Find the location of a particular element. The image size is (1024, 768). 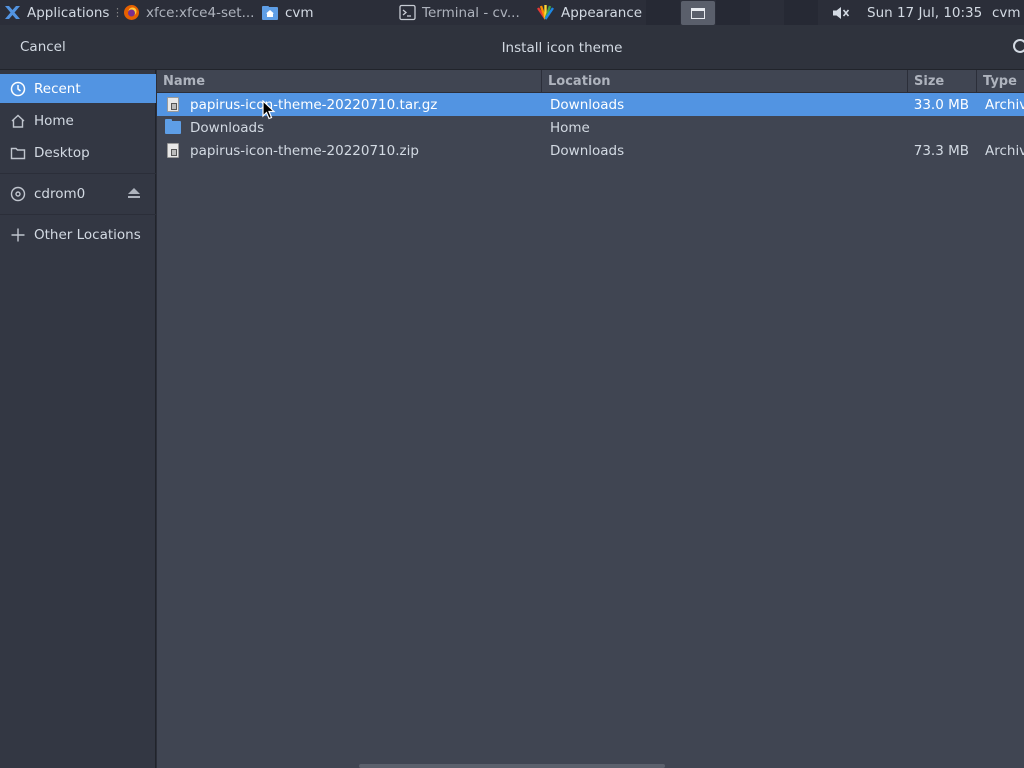

sidebar-item-other-locations: Other Locations is located at coordinates (78, 234).